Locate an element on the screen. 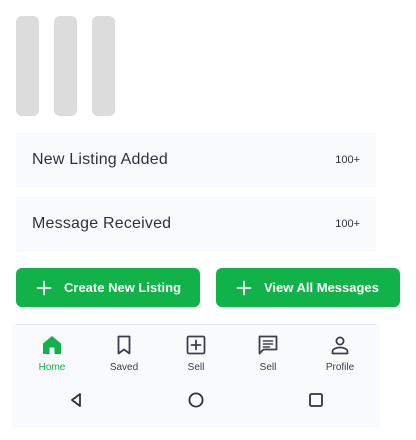  system-home-button is located at coordinates (196, 400).